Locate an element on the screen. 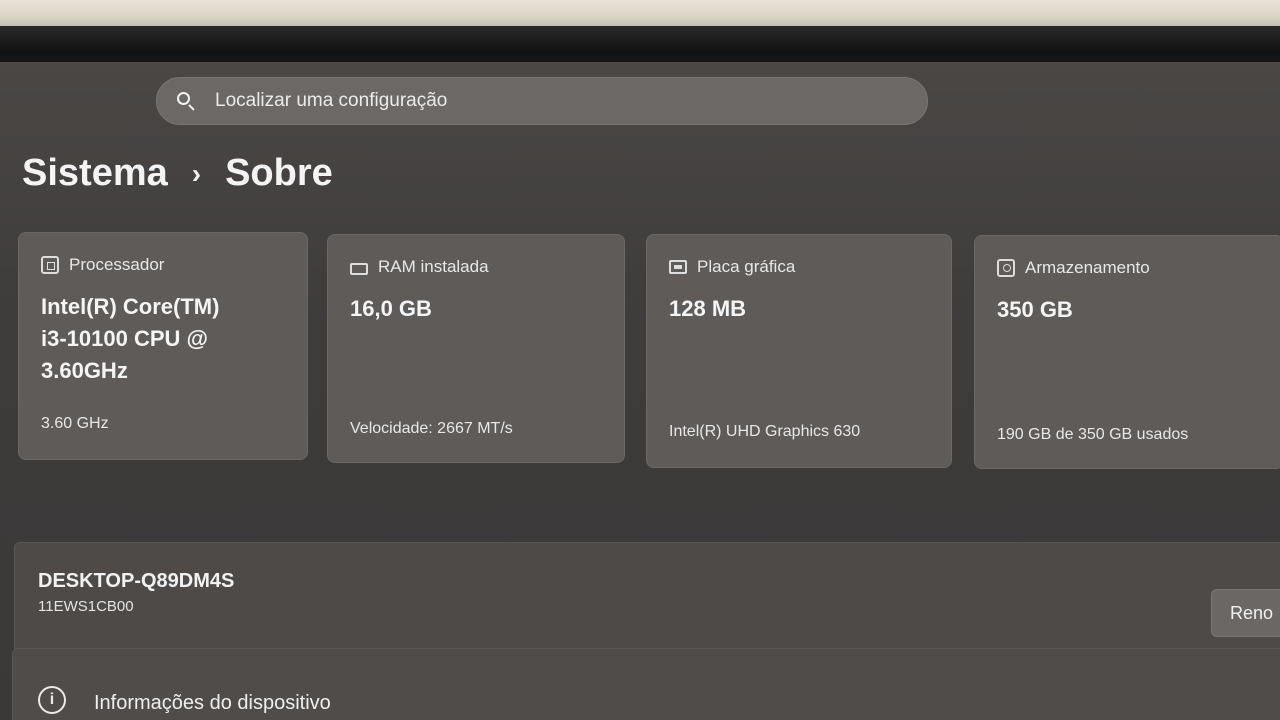  search-icon is located at coordinates (186, 101).